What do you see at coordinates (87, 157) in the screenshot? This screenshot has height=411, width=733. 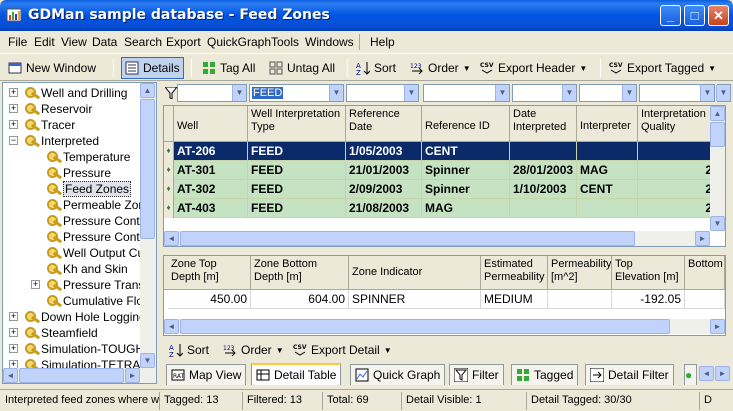 I see `tree-item-temperature: Temperature` at bounding box center [87, 157].